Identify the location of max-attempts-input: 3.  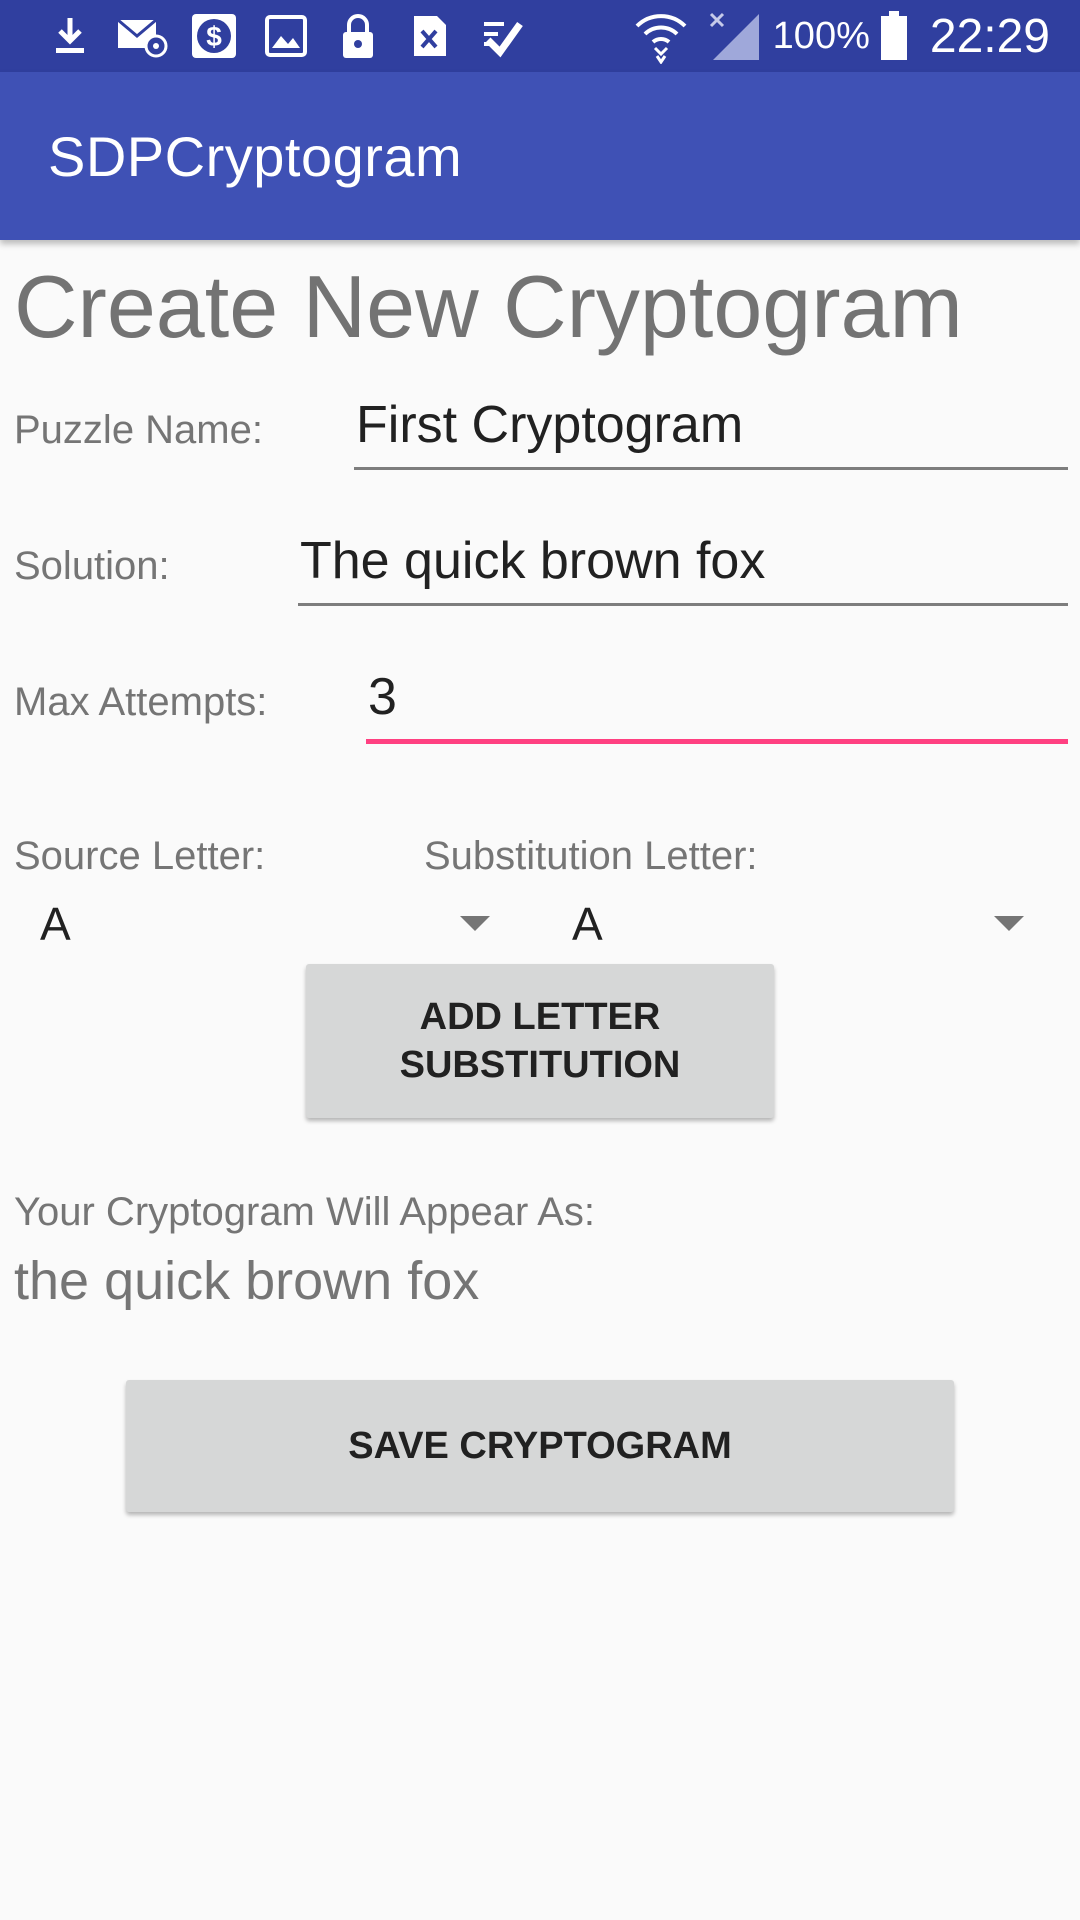
(717, 706).